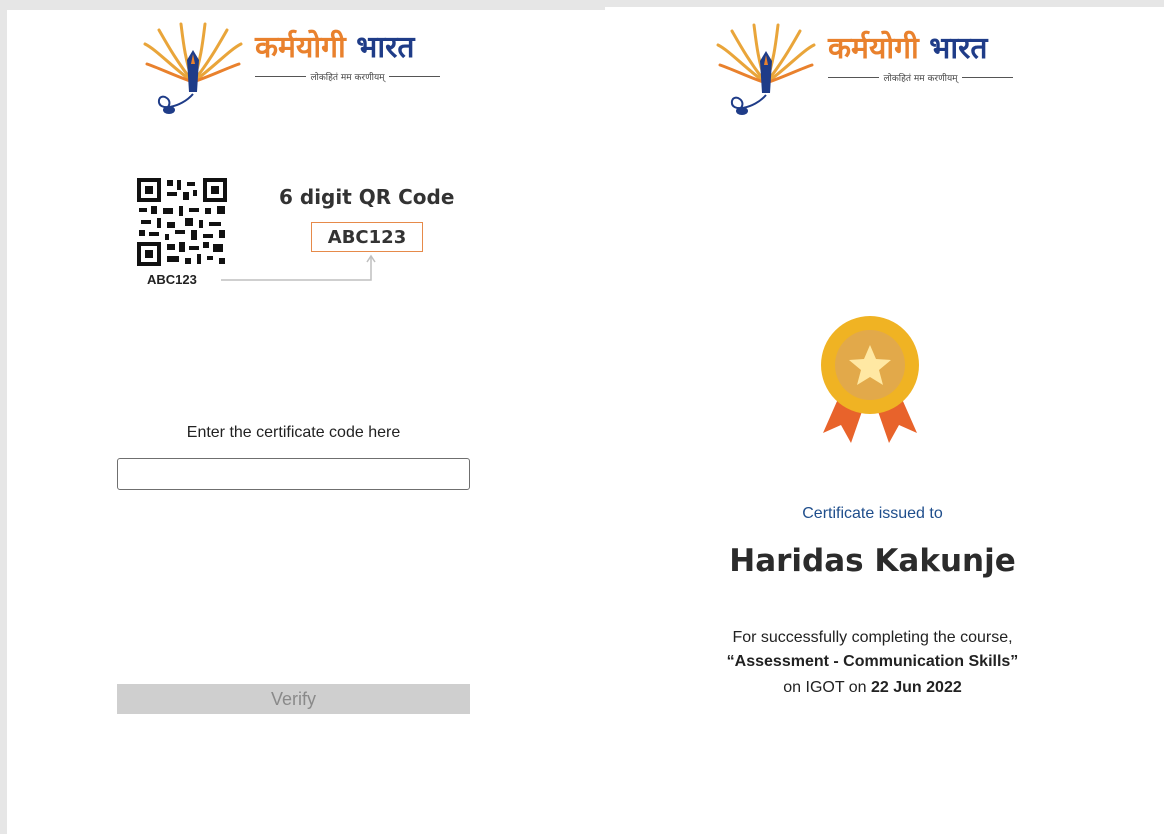 The height and width of the screenshot is (834, 1164). What do you see at coordinates (367, 197) in the screenshot?
I see `qr-code-title: 6 digit QR Code` at bounding box center [367, 197].